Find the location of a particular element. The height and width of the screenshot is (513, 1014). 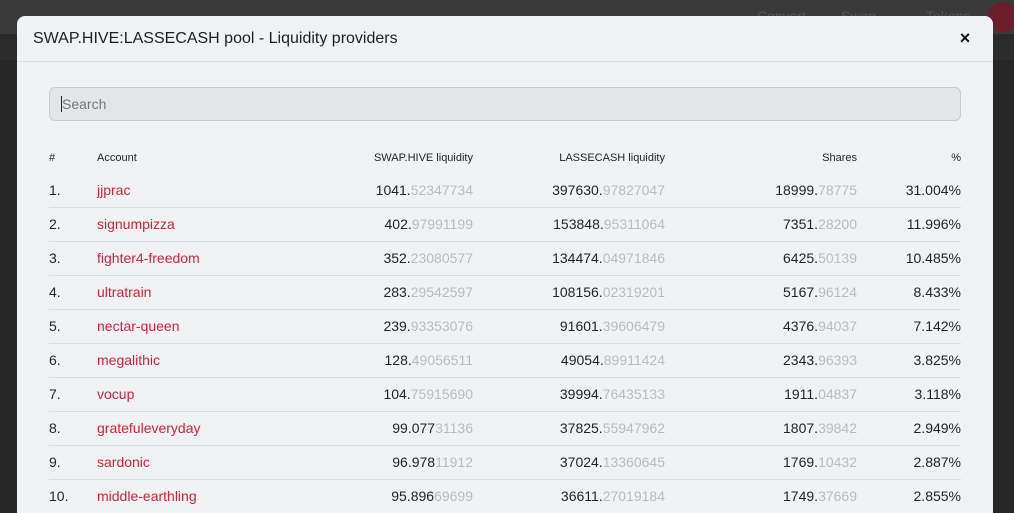

account-link: ultratrain is located at coordinates (124, 292).